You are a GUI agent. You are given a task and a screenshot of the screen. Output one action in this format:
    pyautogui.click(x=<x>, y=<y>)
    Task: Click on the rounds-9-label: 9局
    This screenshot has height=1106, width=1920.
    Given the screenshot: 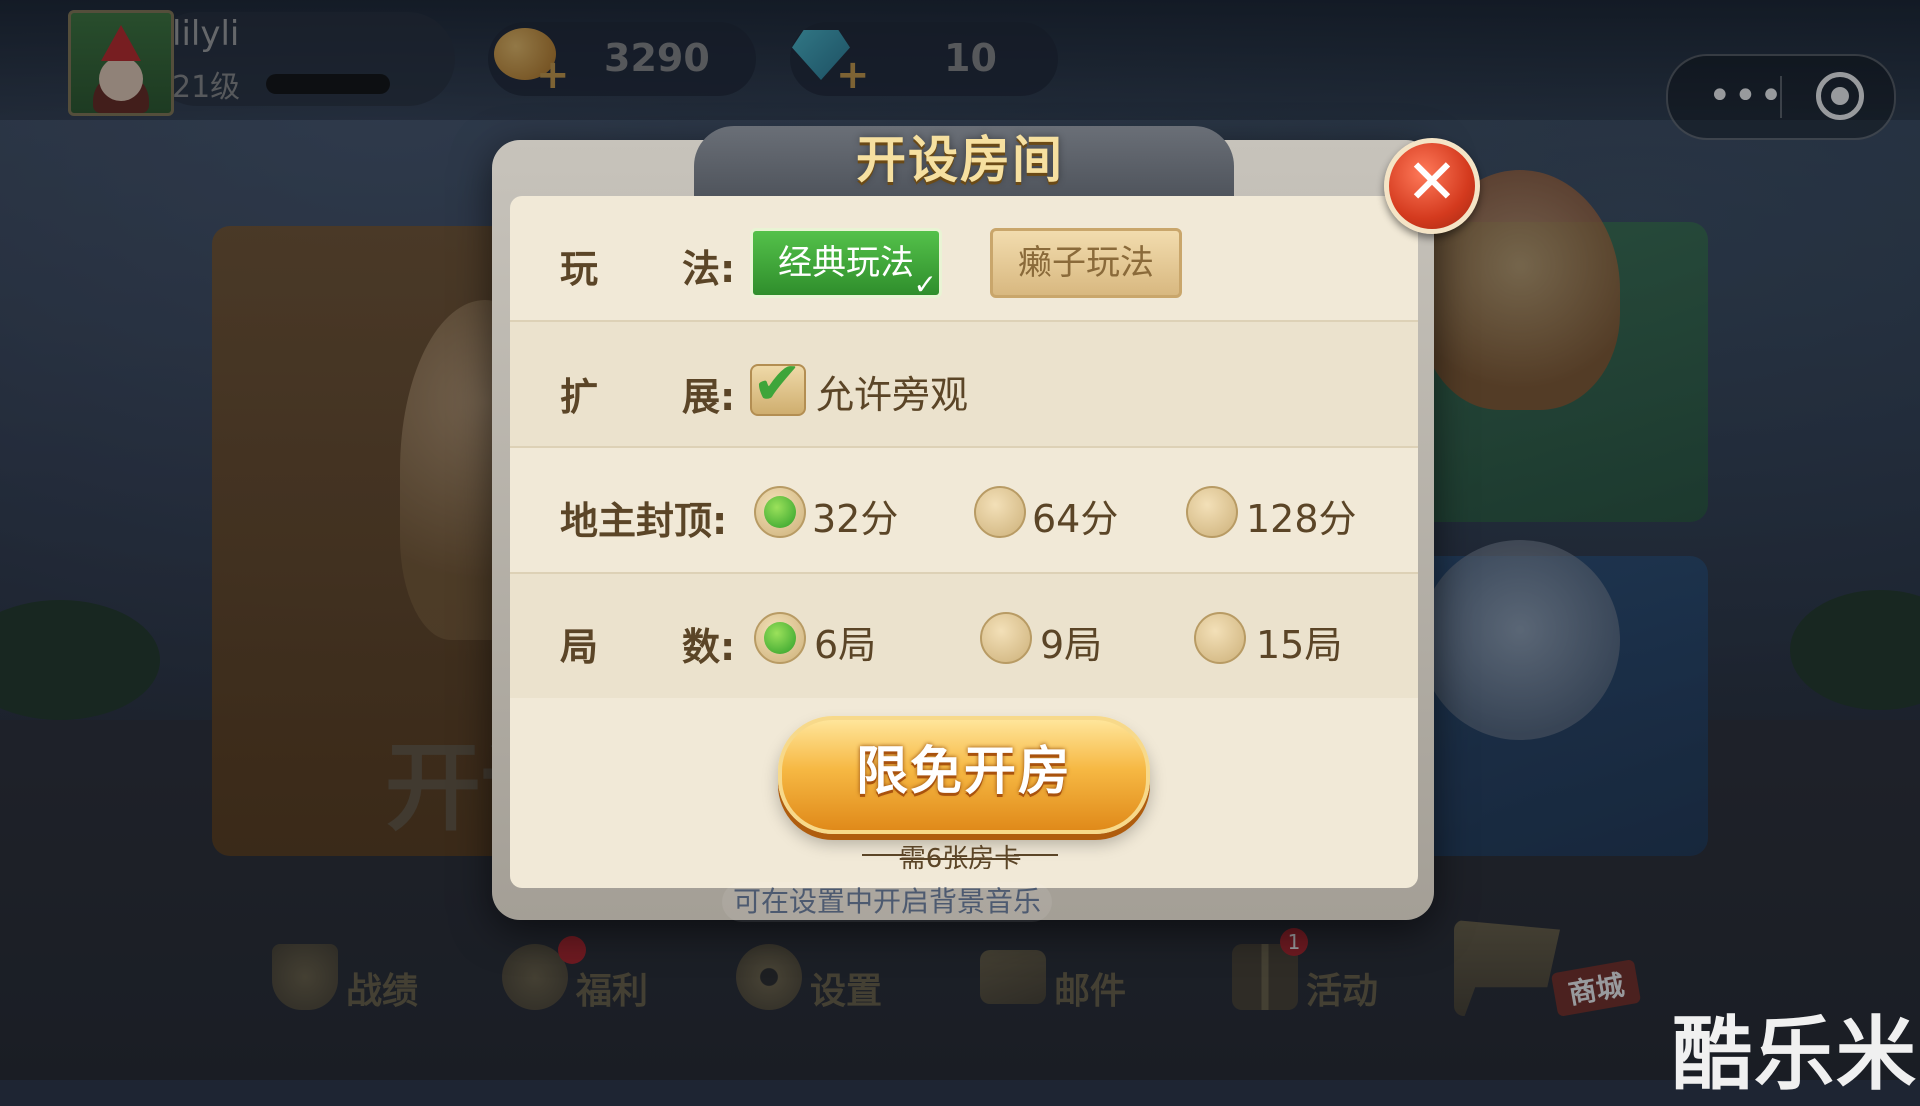 What is the action you would take?
    pyautogui.click(x=1071, y=645)
    